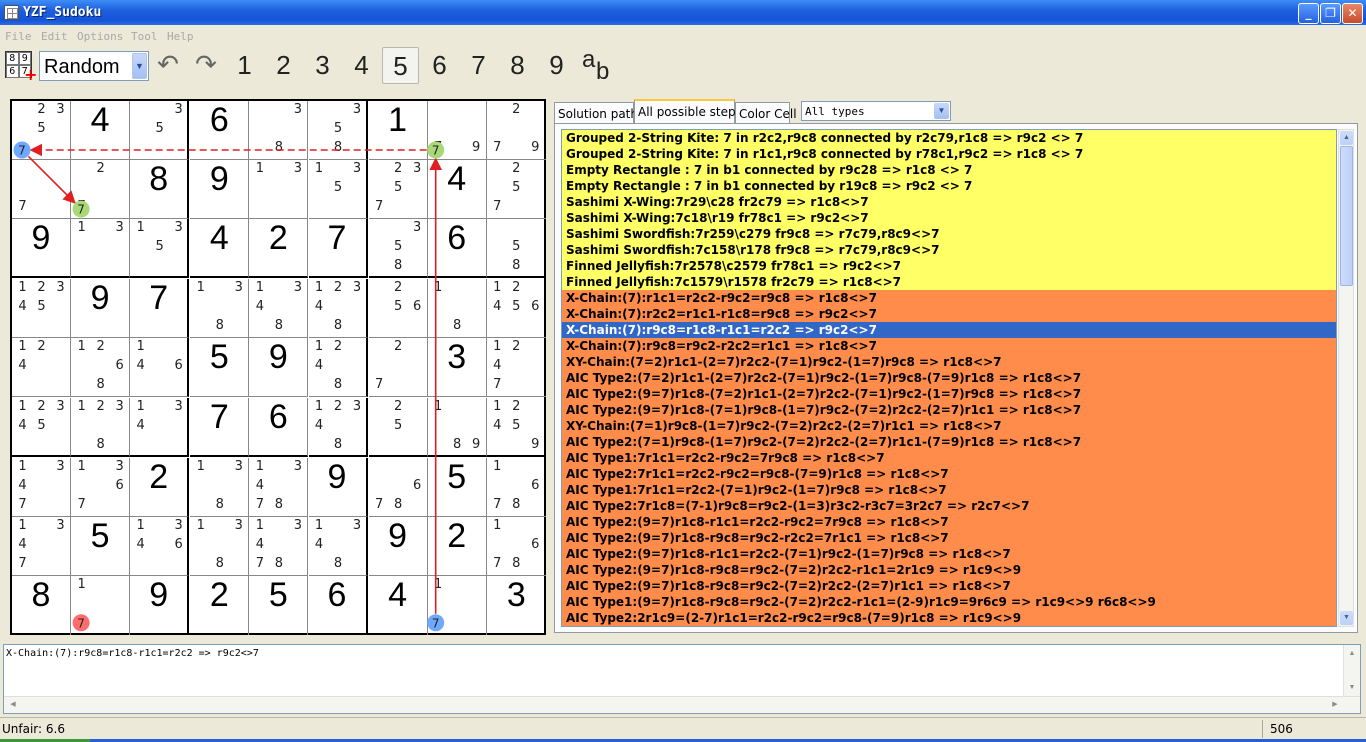  What do you see at coordinates (516, 546) in the screenshot?
I see `sudoku-cell-r8c9: 1678` at bounding box center [516, 546].